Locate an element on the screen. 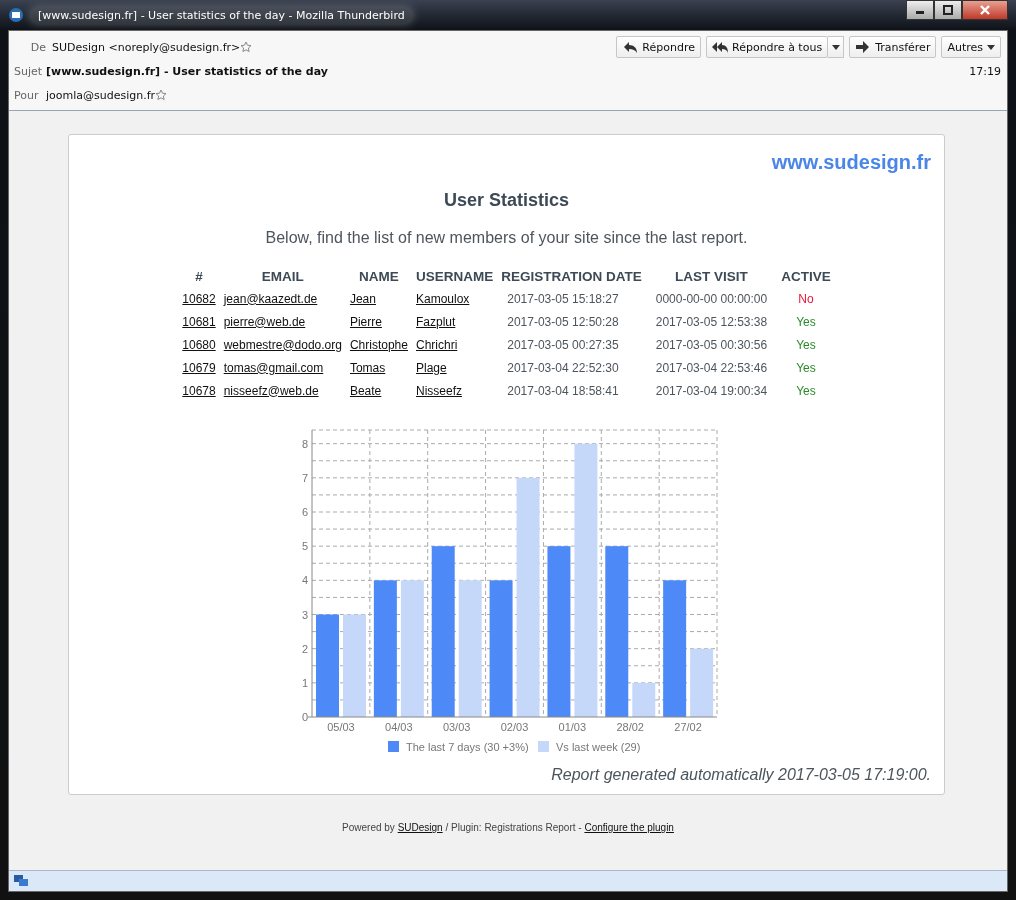 Image resolution: width=1016 pixels, height=900 pixels. sudesign-link: SUDesign is located at coordinates (420, 827).